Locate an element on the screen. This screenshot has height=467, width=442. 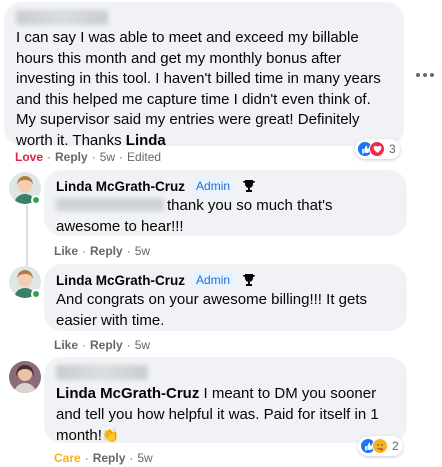
reaction-count: 2 is located at coordinates (395, 446).